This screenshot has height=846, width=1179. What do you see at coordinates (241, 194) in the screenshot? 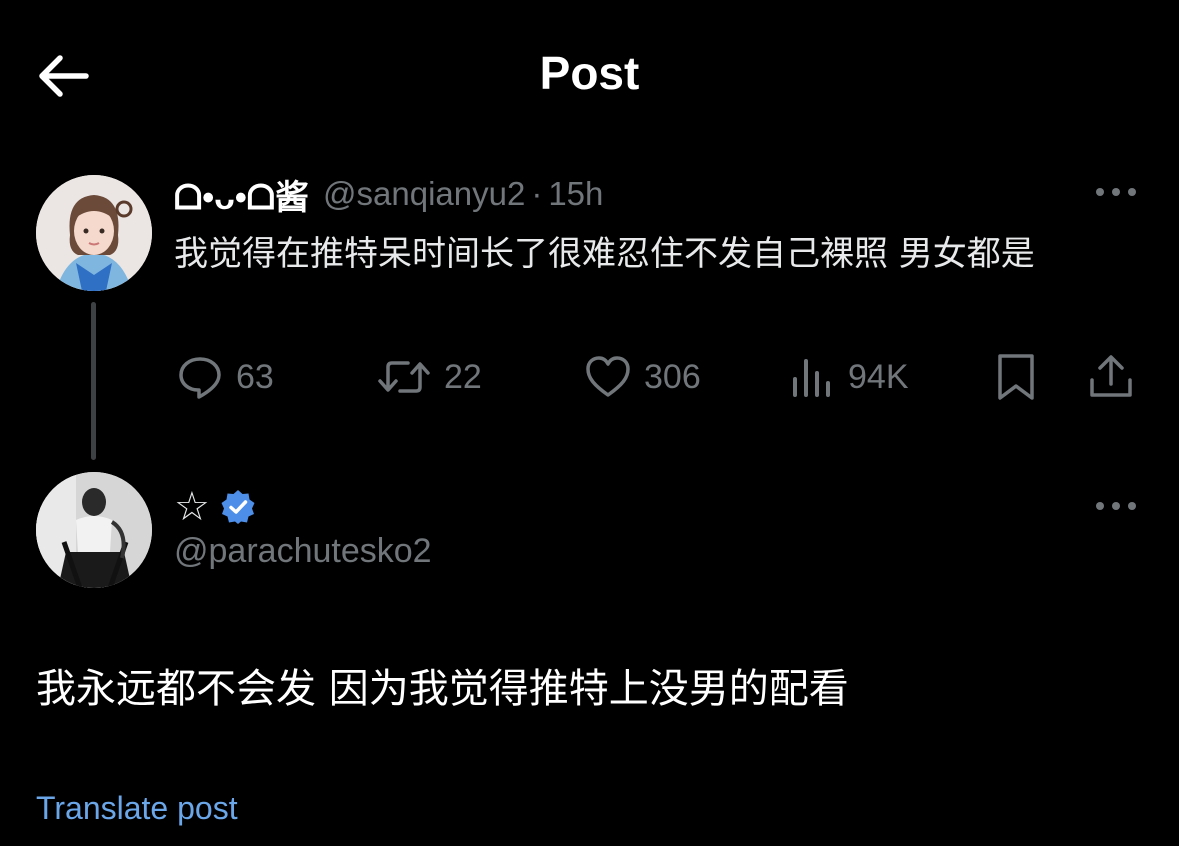
I see `display-name: ᗝ•ᴗ•ᗝ酱` at bounding box center [241, 194].